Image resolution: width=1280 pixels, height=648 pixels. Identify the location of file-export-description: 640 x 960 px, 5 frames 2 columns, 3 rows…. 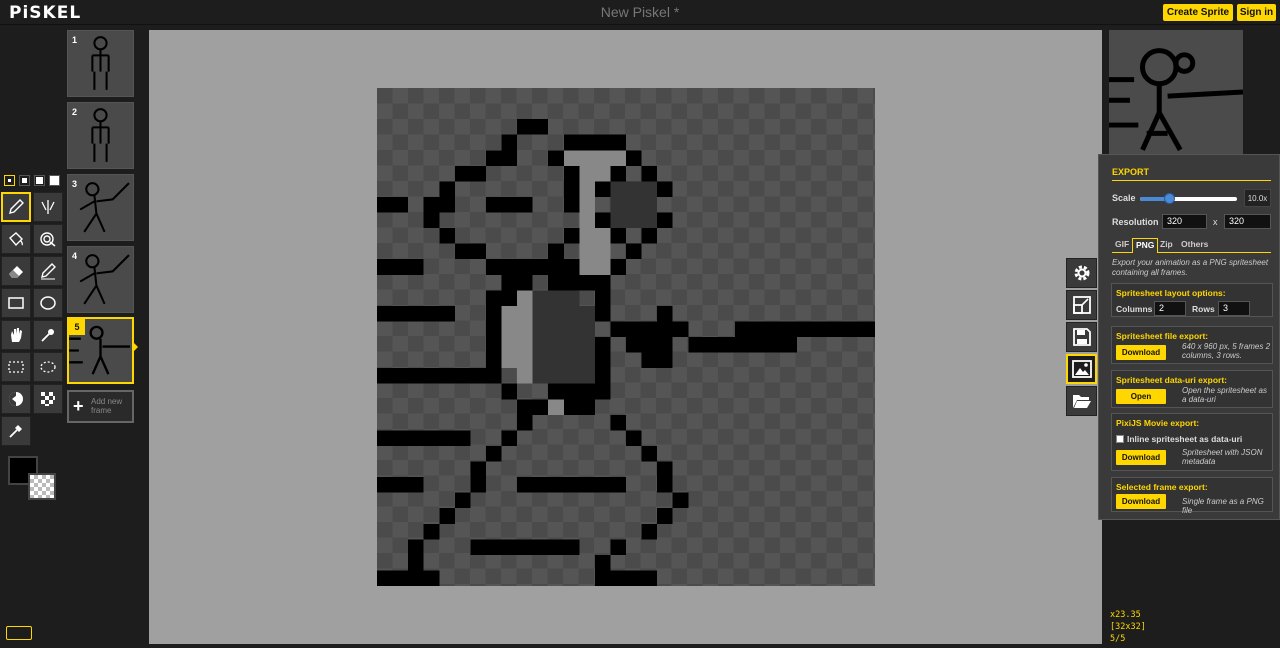
(1226, 351).